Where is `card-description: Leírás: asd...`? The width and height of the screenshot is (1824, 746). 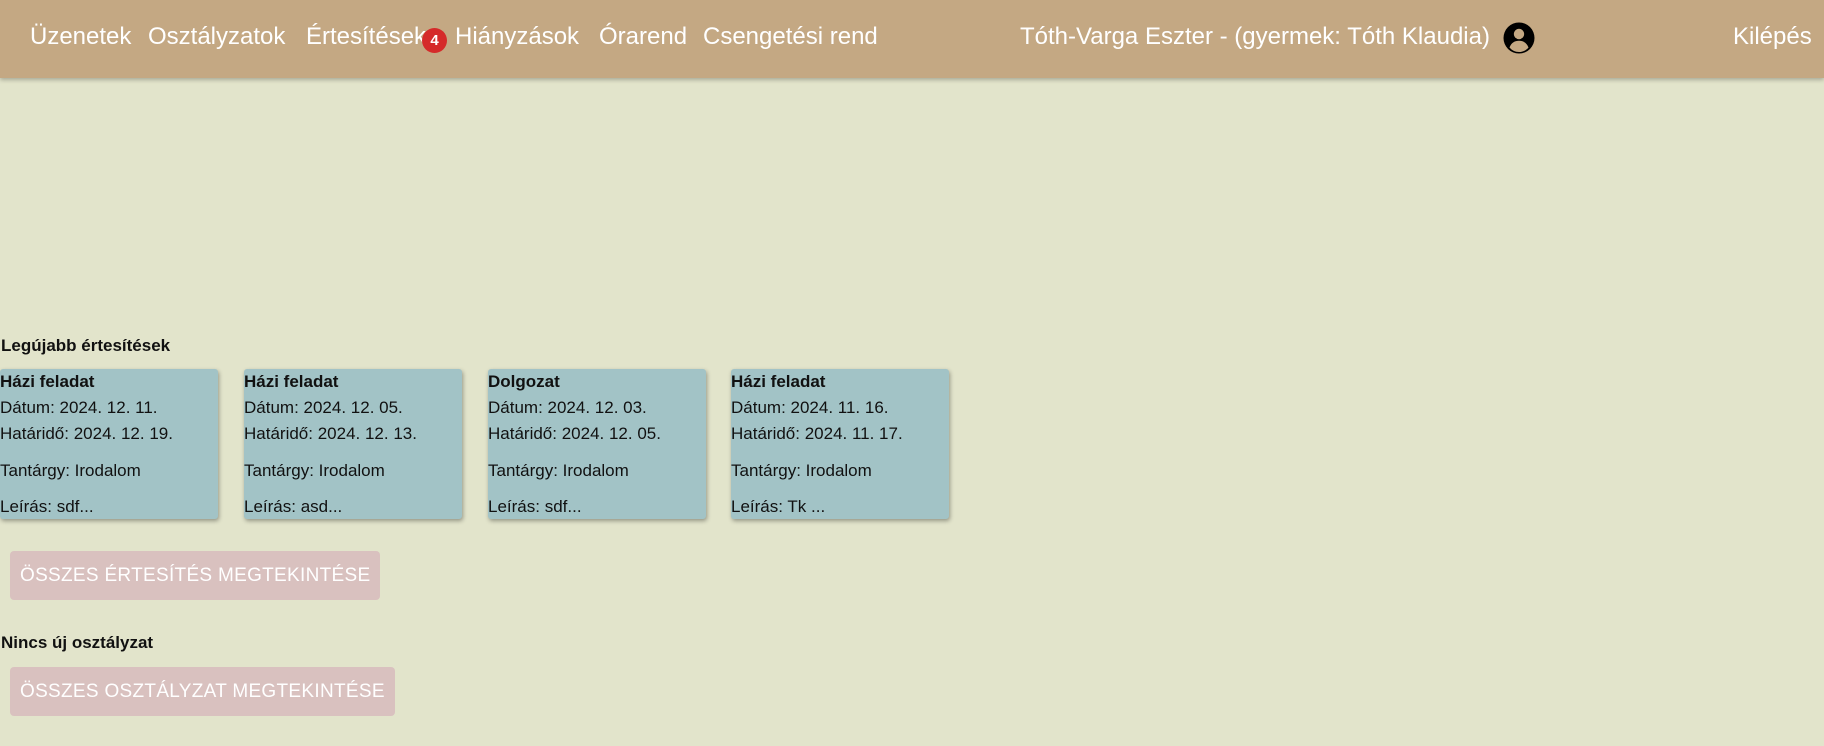
card-description: Leírás: asd... is located at coordinates (293, 506).